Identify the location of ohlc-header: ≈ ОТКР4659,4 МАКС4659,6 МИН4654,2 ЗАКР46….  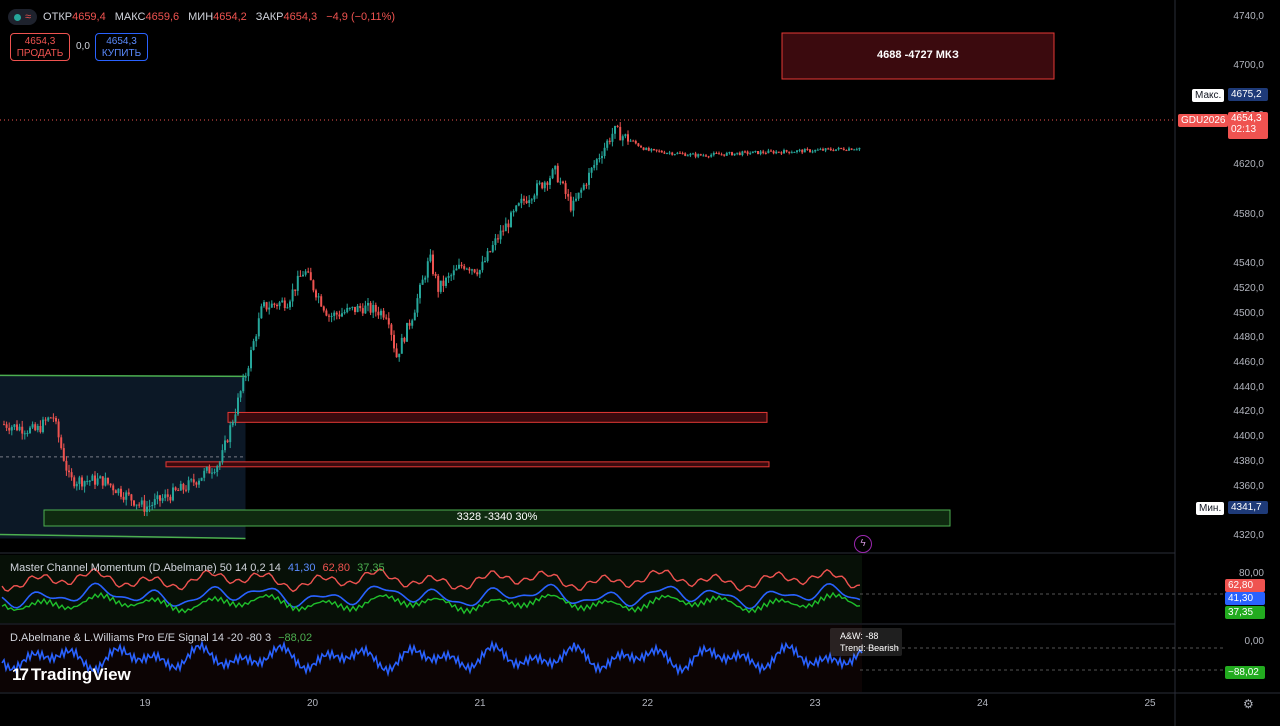
(203, 17).